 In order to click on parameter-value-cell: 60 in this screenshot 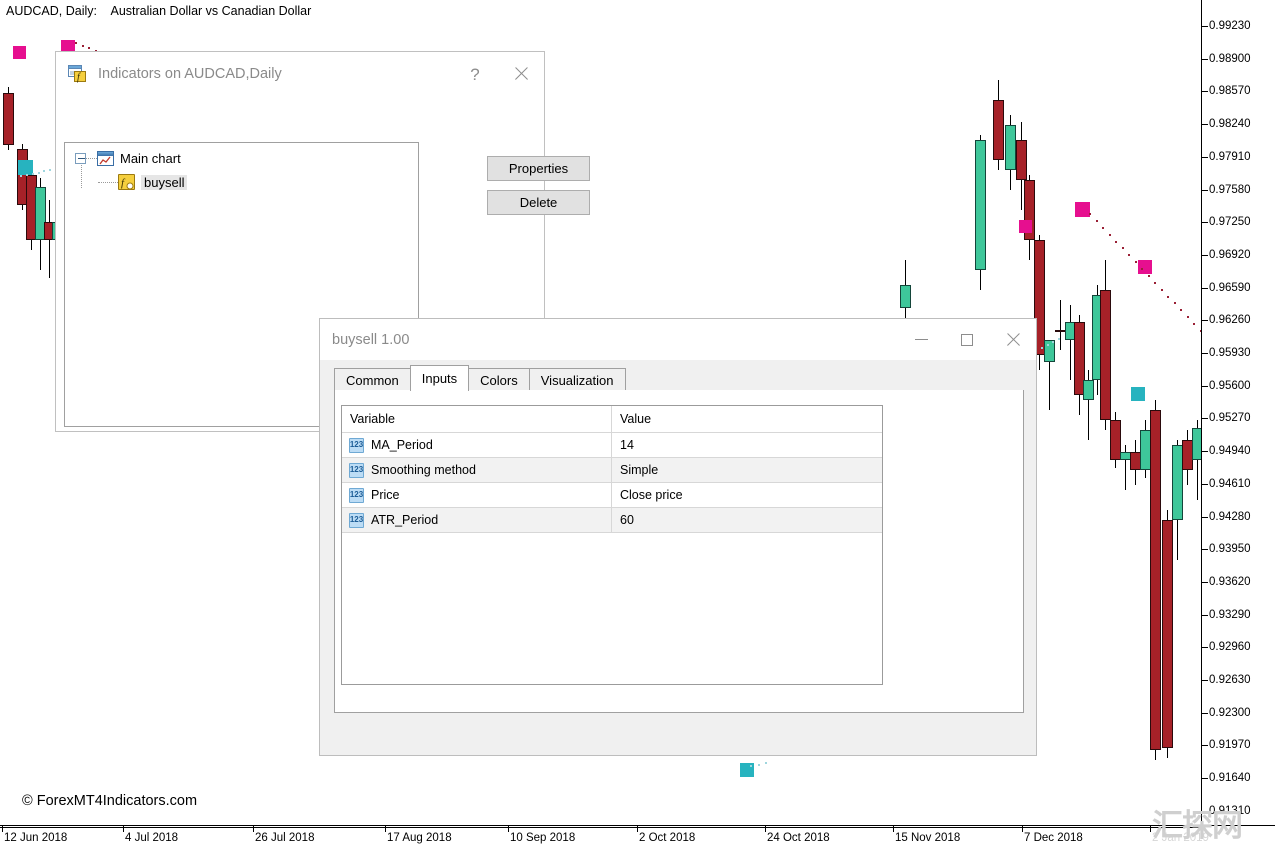, I will do `click(747, 520)`.